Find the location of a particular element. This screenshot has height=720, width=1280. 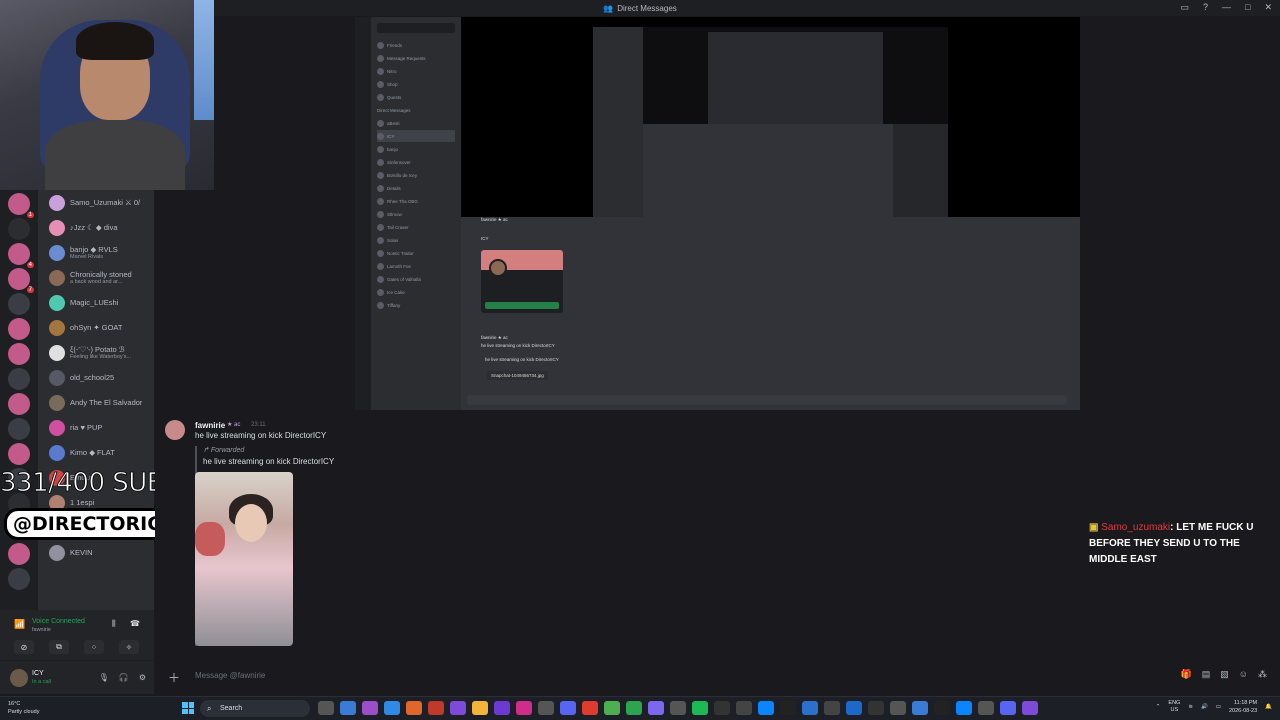

list-item: Andy The El Salvador is located at coordinates (96, 402).